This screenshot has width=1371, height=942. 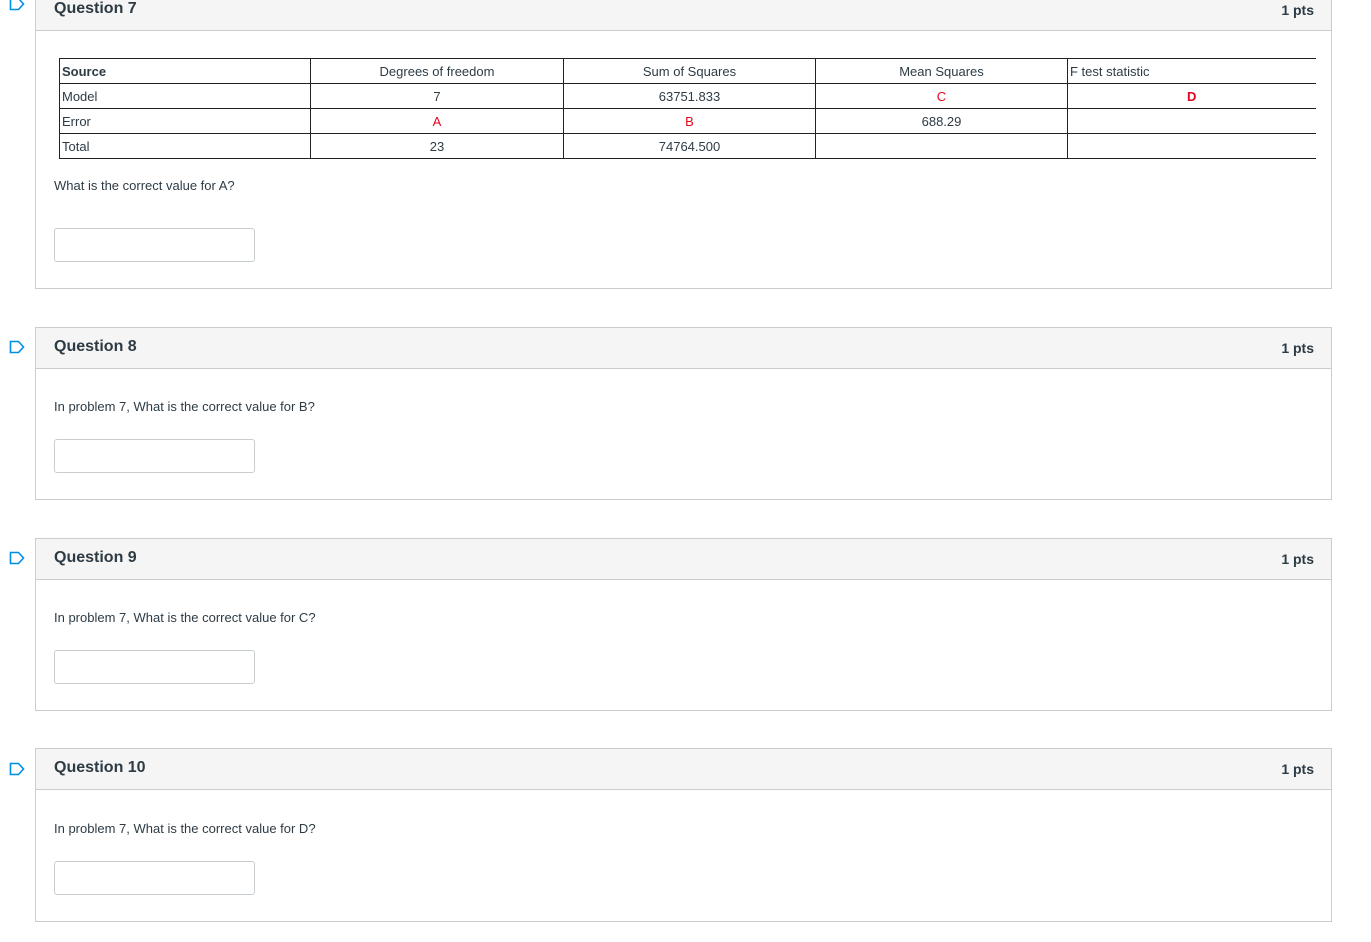 What do you see at coordinates (95, 8) in the screenshot?
I see `question-title: Question 7` at bounding box center [95, 8].